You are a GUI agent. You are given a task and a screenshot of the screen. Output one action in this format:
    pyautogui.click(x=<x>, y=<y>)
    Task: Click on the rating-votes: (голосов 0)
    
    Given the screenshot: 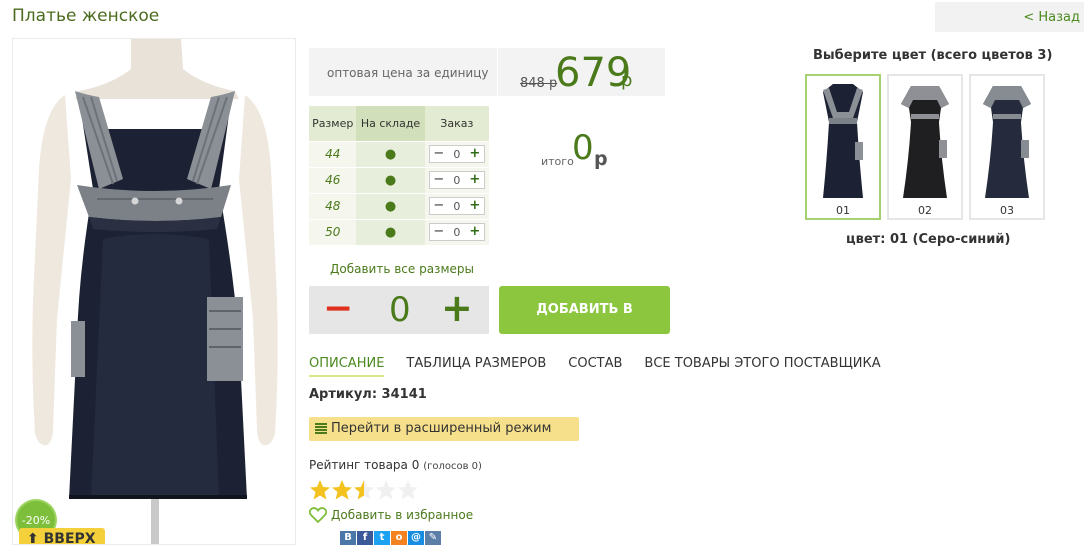 What is the action you would take?
    pyautogui.click(x=452, y=466)
    